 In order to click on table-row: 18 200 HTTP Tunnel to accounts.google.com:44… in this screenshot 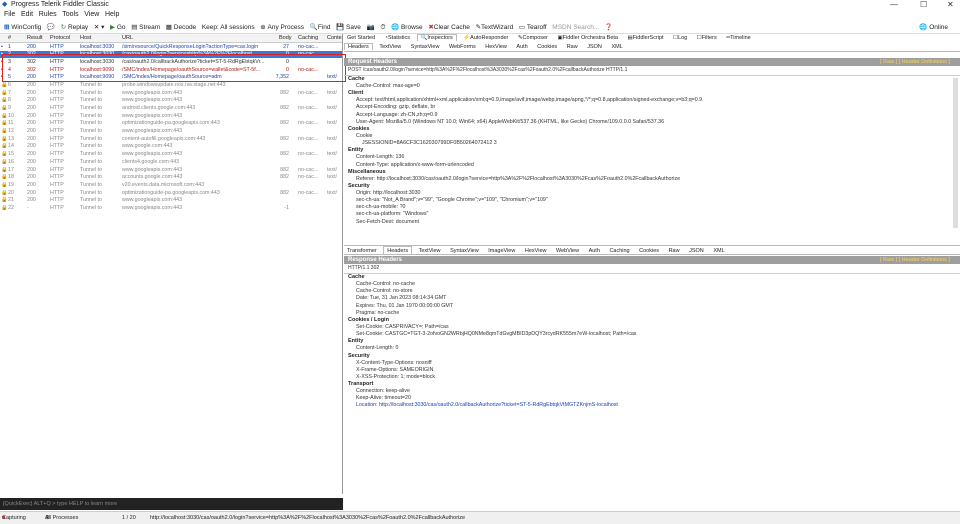, I will do `click(171, 178)`.